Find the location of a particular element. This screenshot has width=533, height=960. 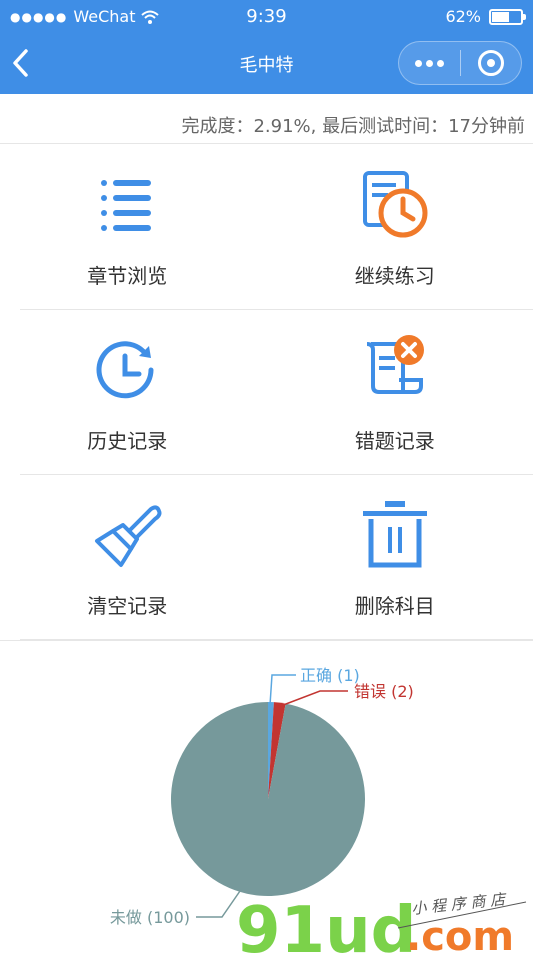

svg-text: .com is located at coordinates (460, 937).